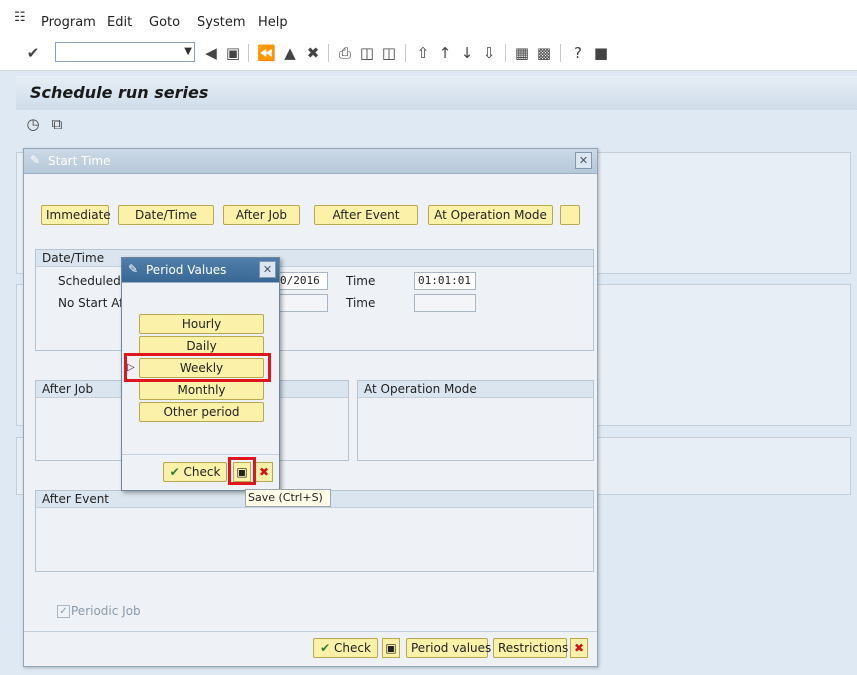  What do you see at coordinates (366, 215) in the screenshot?
I see `after-event-button: After Event` at bounding box center [366, 215].